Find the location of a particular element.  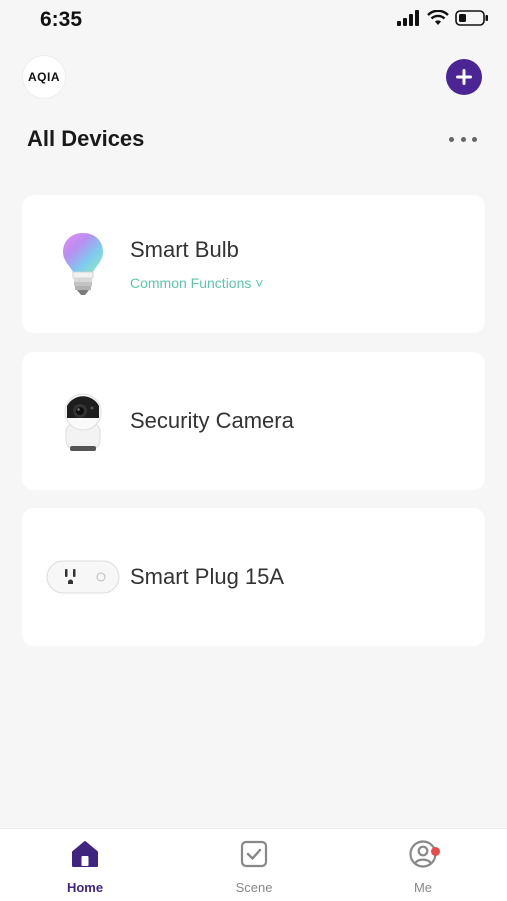

more-options-button is located at coordinates (463, 139).